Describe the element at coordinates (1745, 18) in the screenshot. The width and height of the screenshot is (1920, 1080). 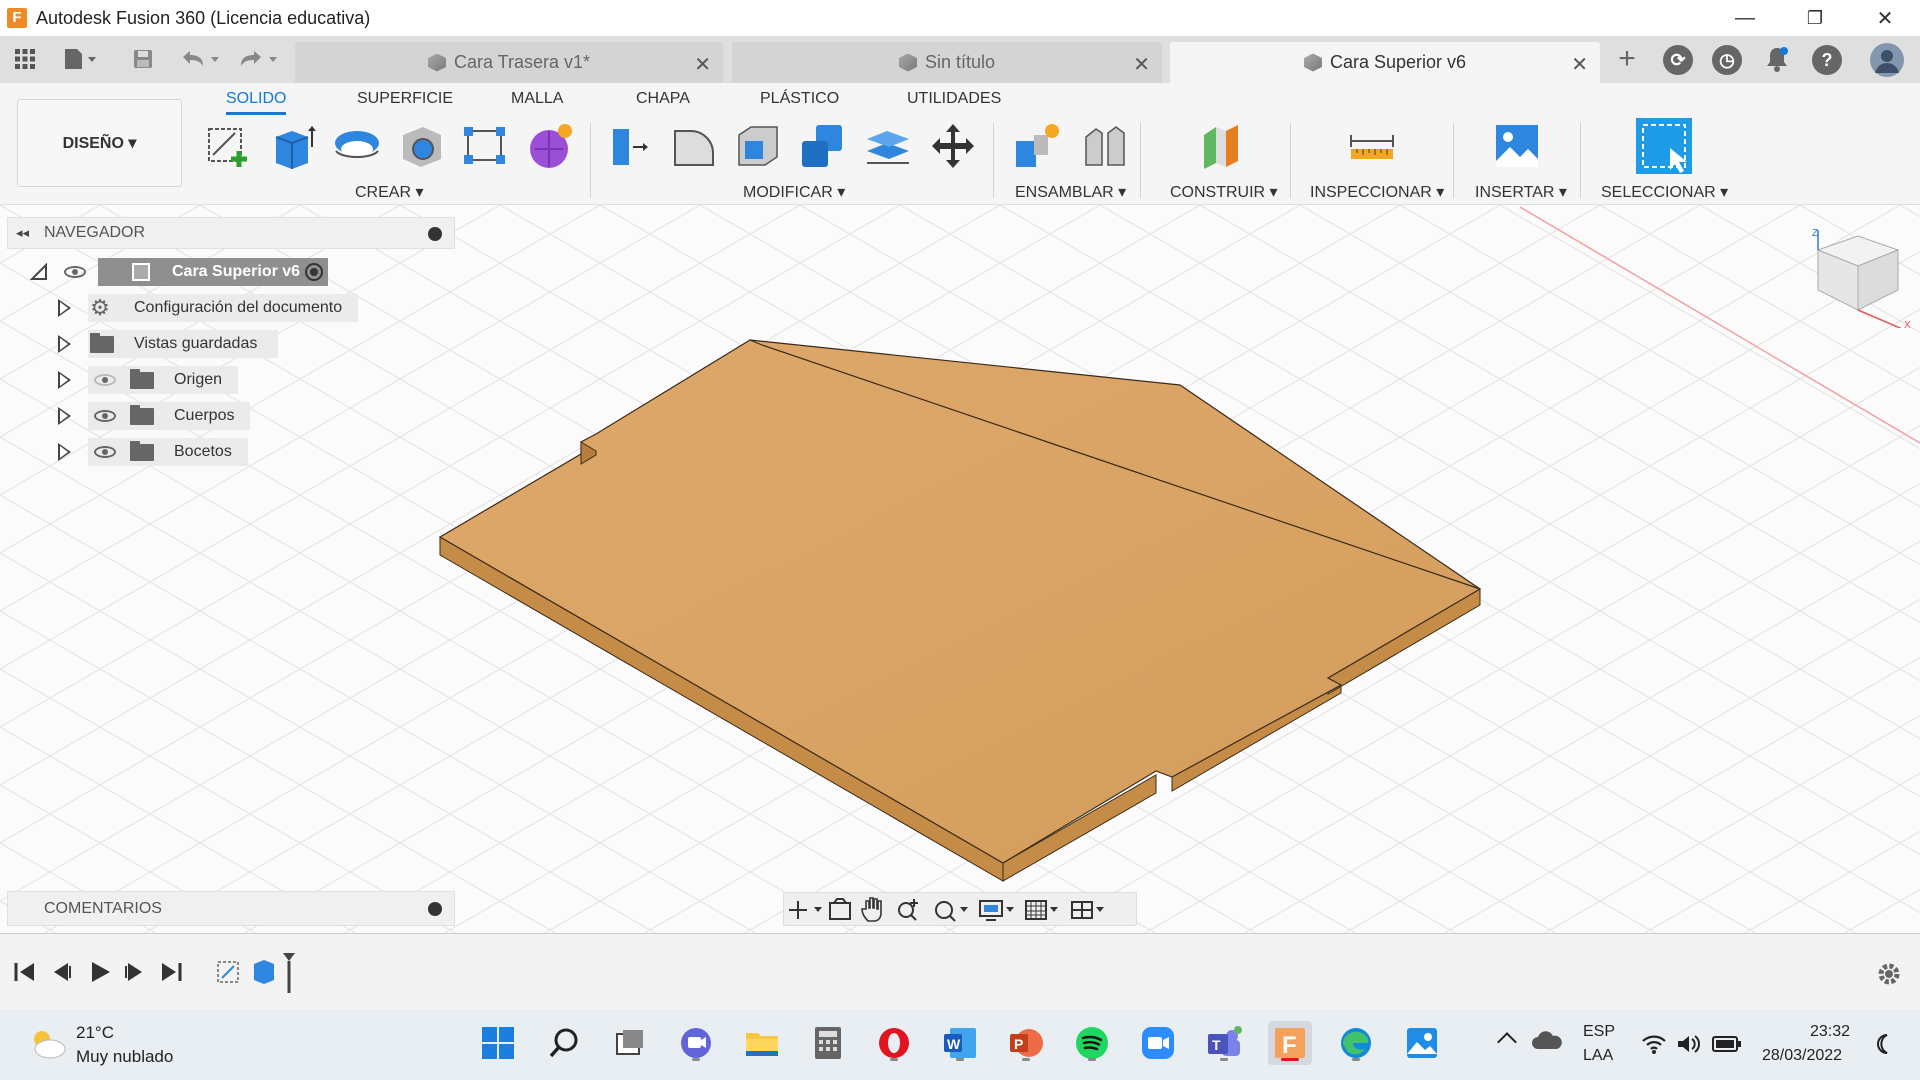
I see `minimize-button: —` at that location.